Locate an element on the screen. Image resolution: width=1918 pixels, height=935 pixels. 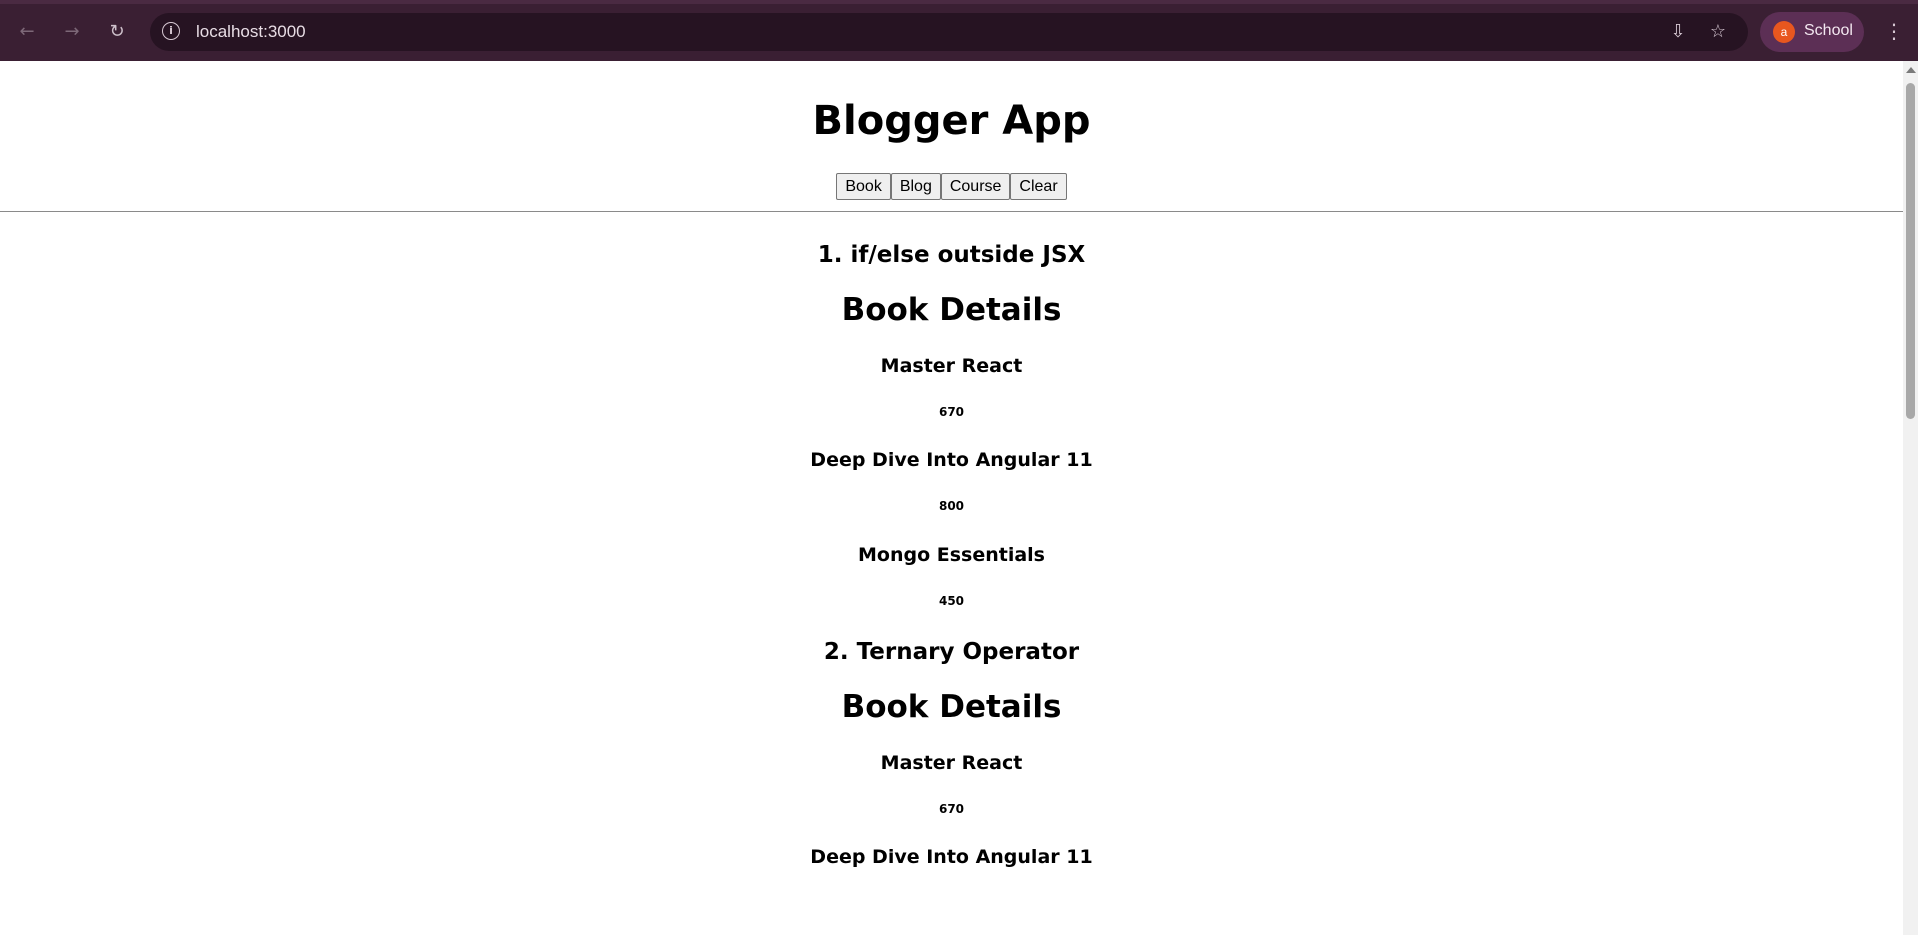
button-row: Book Blog Course Clear is located at coordinates (951, 186).